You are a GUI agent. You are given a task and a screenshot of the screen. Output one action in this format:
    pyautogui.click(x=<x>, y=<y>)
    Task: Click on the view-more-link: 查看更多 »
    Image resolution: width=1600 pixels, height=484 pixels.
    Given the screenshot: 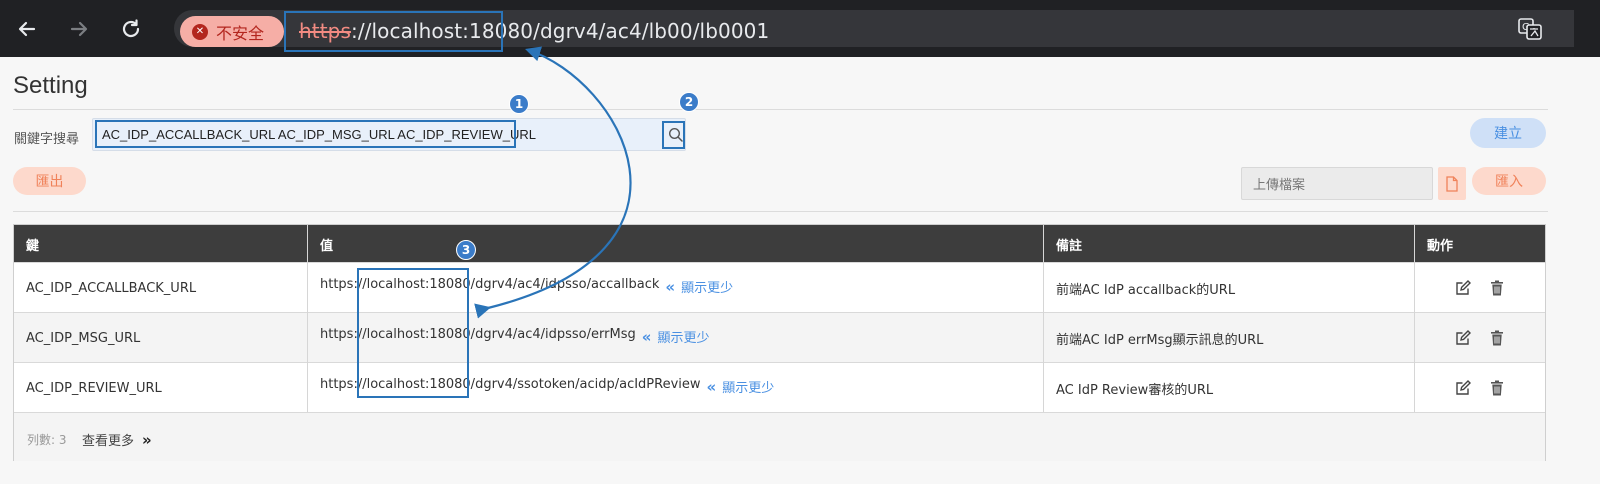 What is the action you would take?
    pyautogui.click(x=117, y=440)
    